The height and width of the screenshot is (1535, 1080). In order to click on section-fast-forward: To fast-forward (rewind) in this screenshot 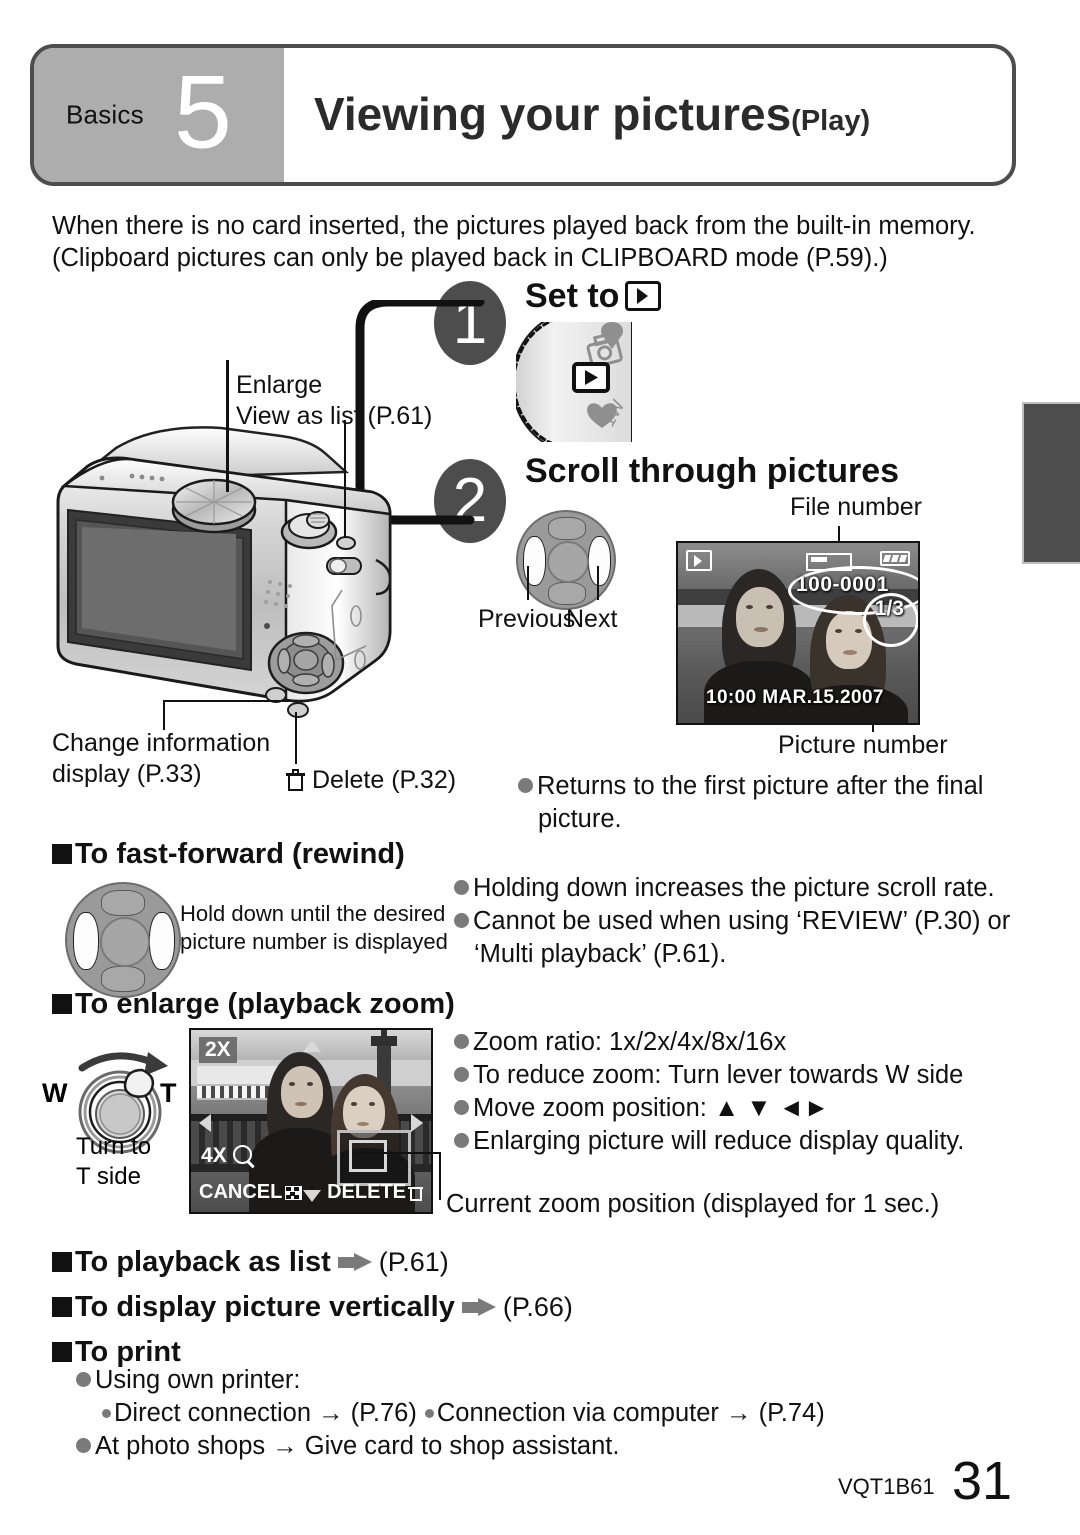, I will do `click(228, 854)`.